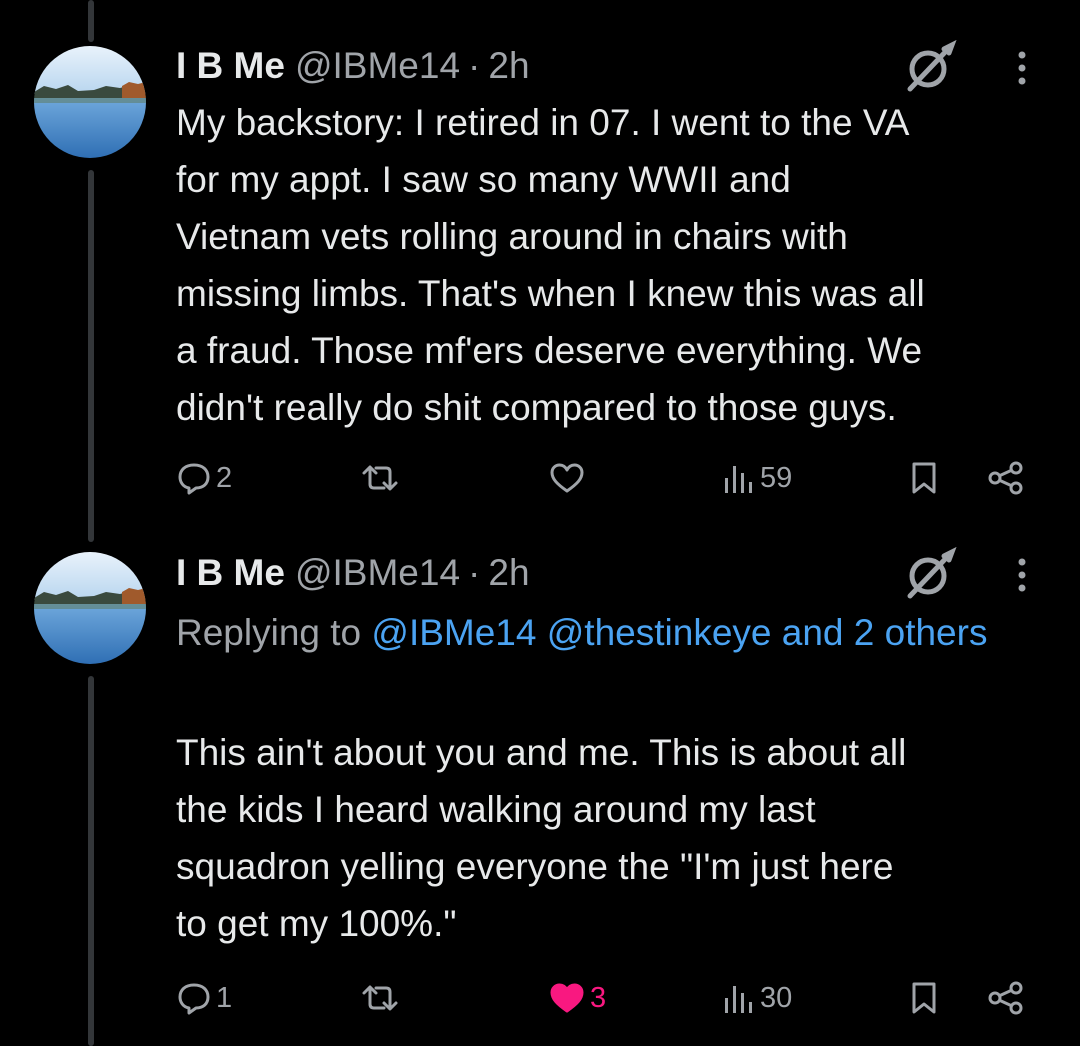 This screenshot has width=1080, height=1046. Describe the element at coordinates (230, 573) in the screenshot. I see `author-name: I B Me` at that location.